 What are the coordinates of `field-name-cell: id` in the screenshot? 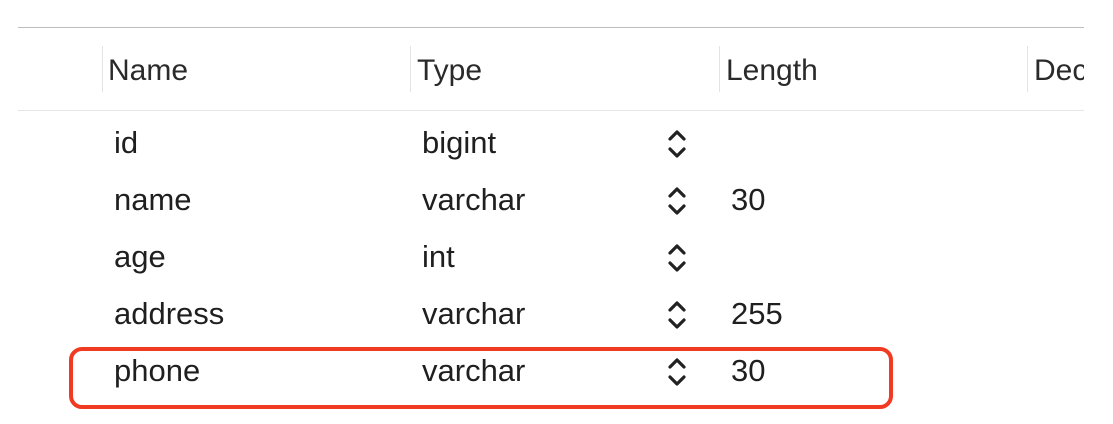 It's located at (126, 143).